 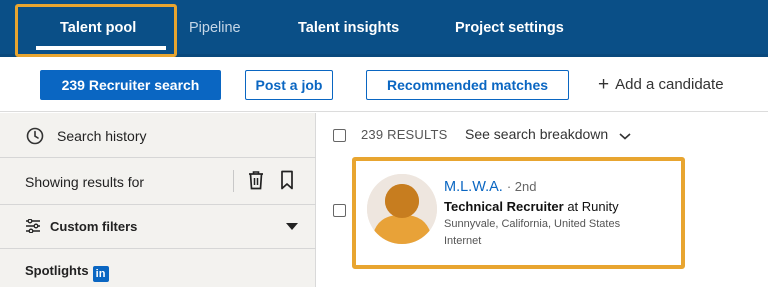 I want to click on candidate-headline: Technical Recruiter at Runity, so click(x=531, y=206).